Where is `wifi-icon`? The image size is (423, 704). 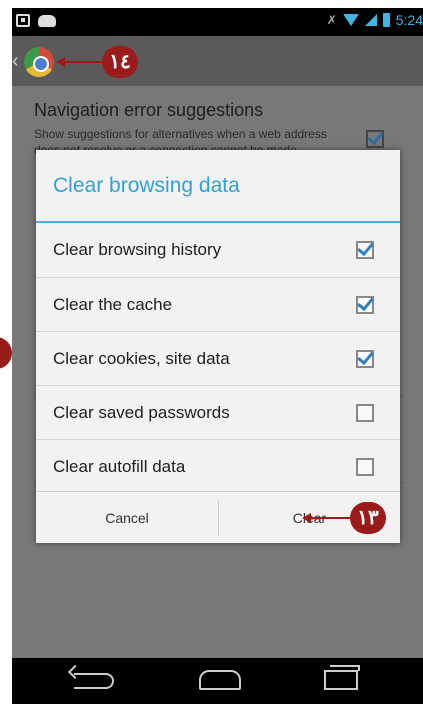
wifi-icon is located at coordinates (350, 20).